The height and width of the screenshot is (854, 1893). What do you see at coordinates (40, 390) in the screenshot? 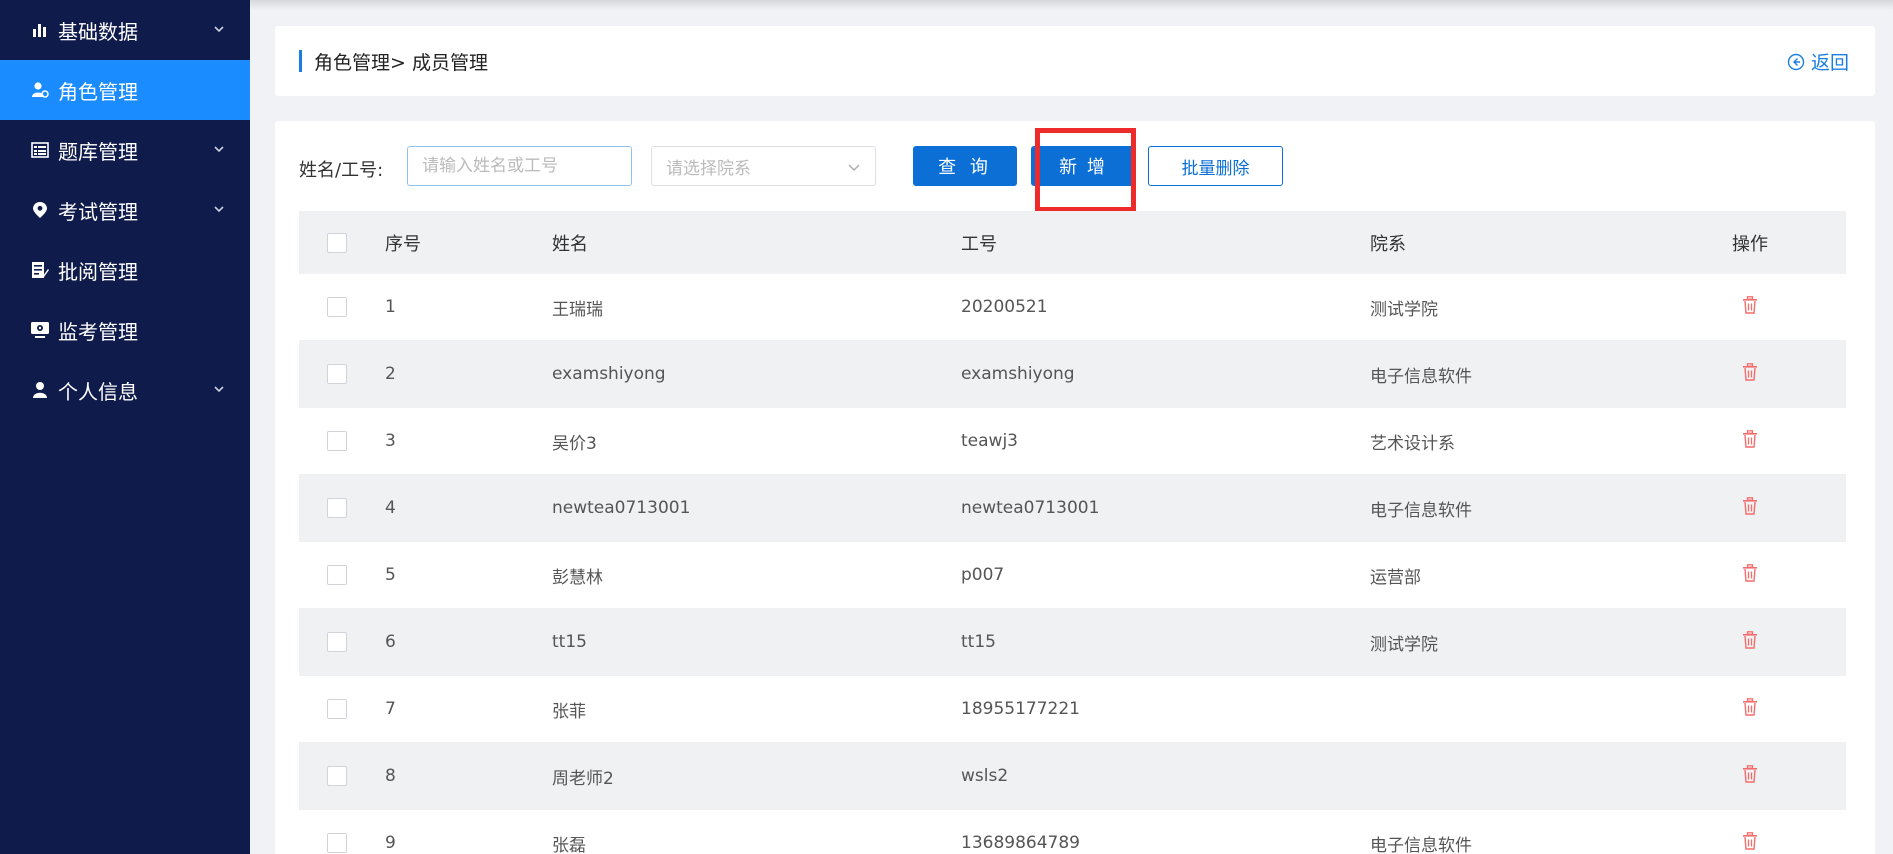
I see `person-icon` at bounding box center [40, 390].